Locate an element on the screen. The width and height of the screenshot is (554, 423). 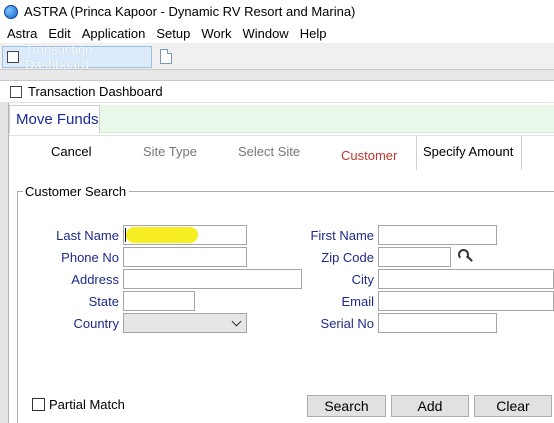
zip-lookup-icon is located at coordinates (465, 256).